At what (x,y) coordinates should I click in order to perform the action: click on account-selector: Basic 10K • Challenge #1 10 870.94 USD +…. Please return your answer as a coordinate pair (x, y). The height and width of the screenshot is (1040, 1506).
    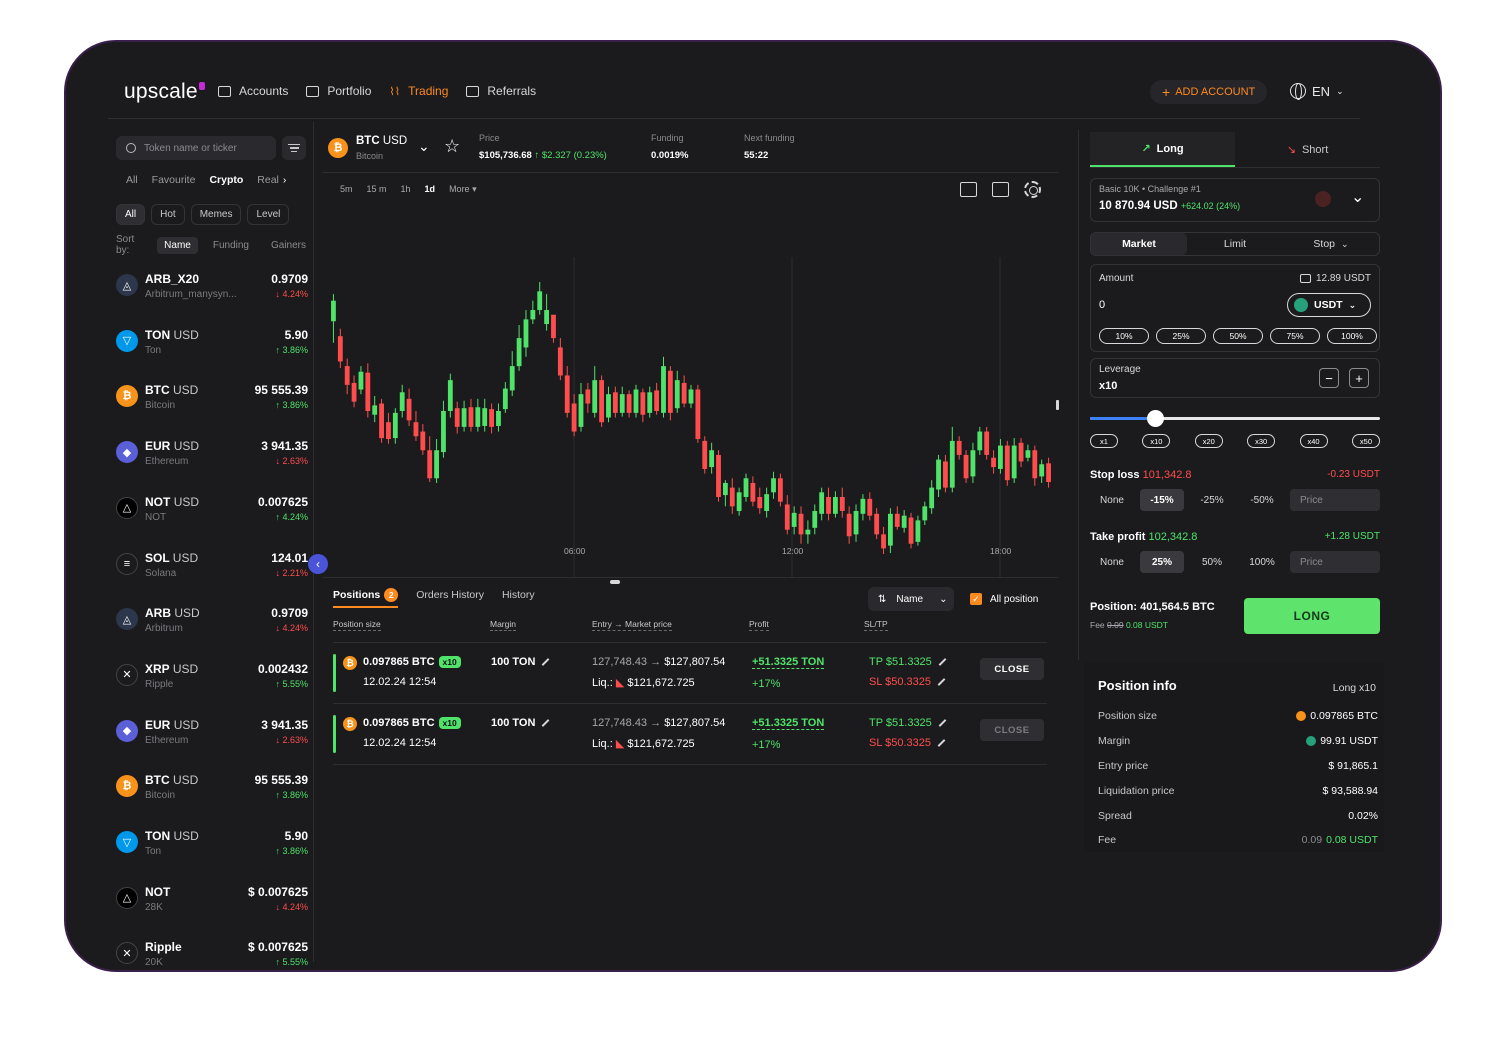
    Looking at the image, I should click on (1235, 200).